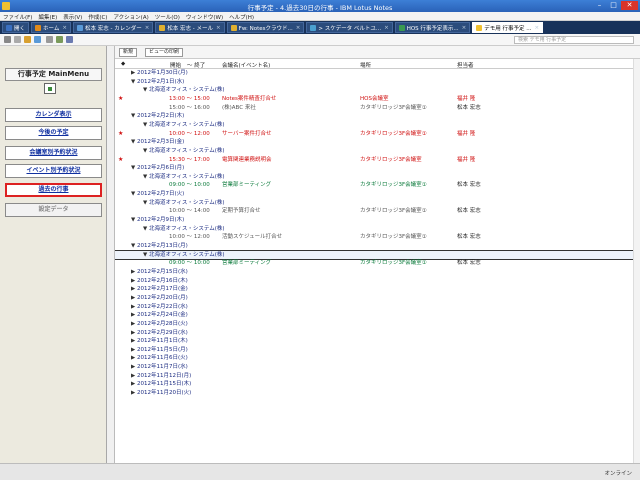 This screenshot has width=640, height=480. Describe the element at coordinates (636, 261) in the screenshot. I see `view-scrollbar` at that location.